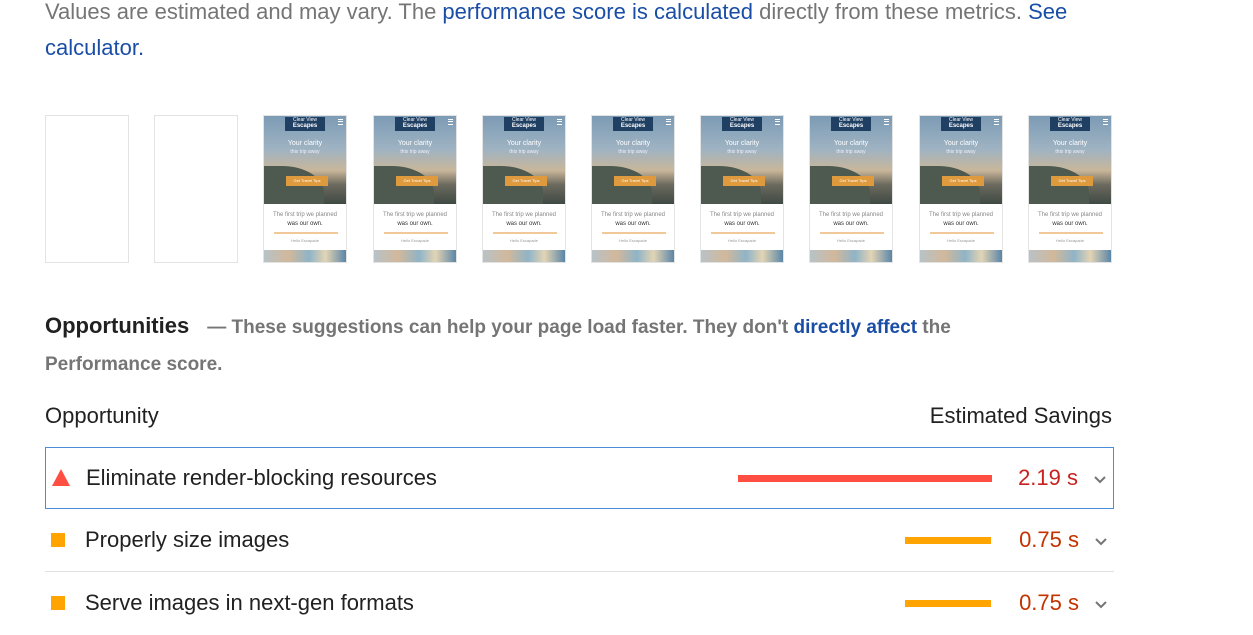  Describe the element at coordinates (579, 419) in the screenshot. I see `opportunity-table-header: Opportunity Estimated Savings` at that location.